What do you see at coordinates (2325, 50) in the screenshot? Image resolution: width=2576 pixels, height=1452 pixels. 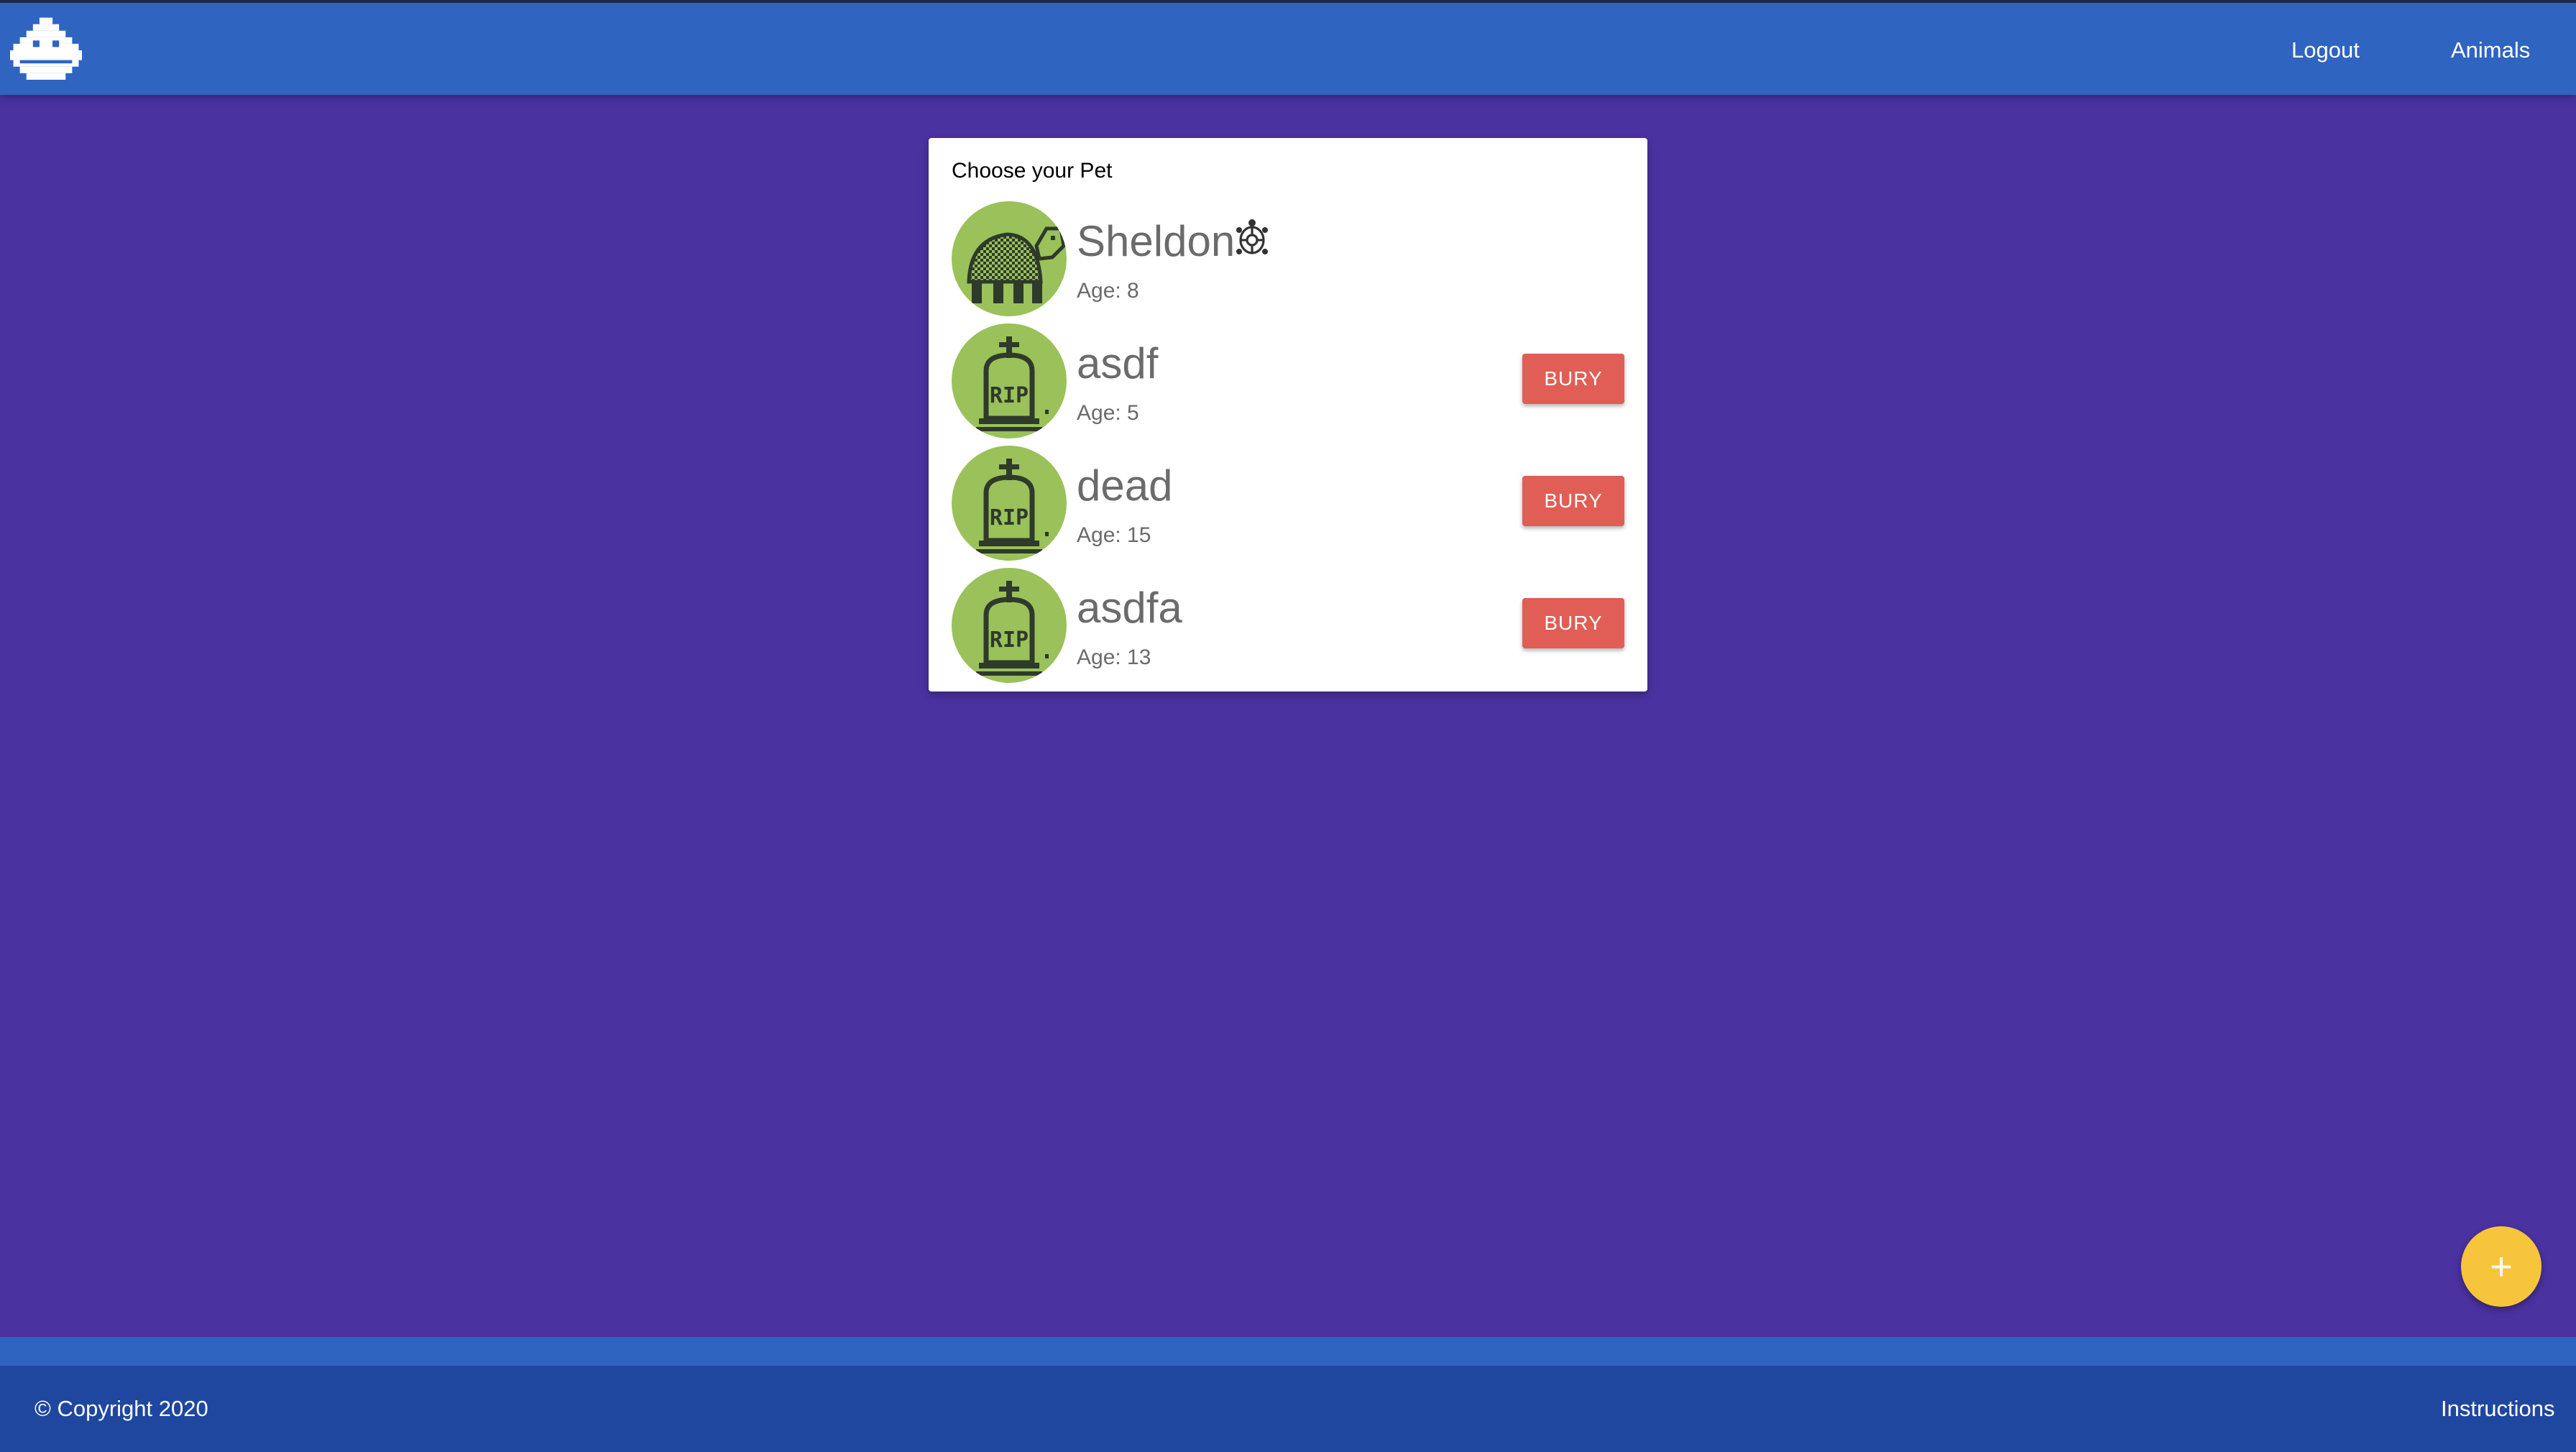 I see `nav-logout-link: Logout` at bounding box center [2325, 50].